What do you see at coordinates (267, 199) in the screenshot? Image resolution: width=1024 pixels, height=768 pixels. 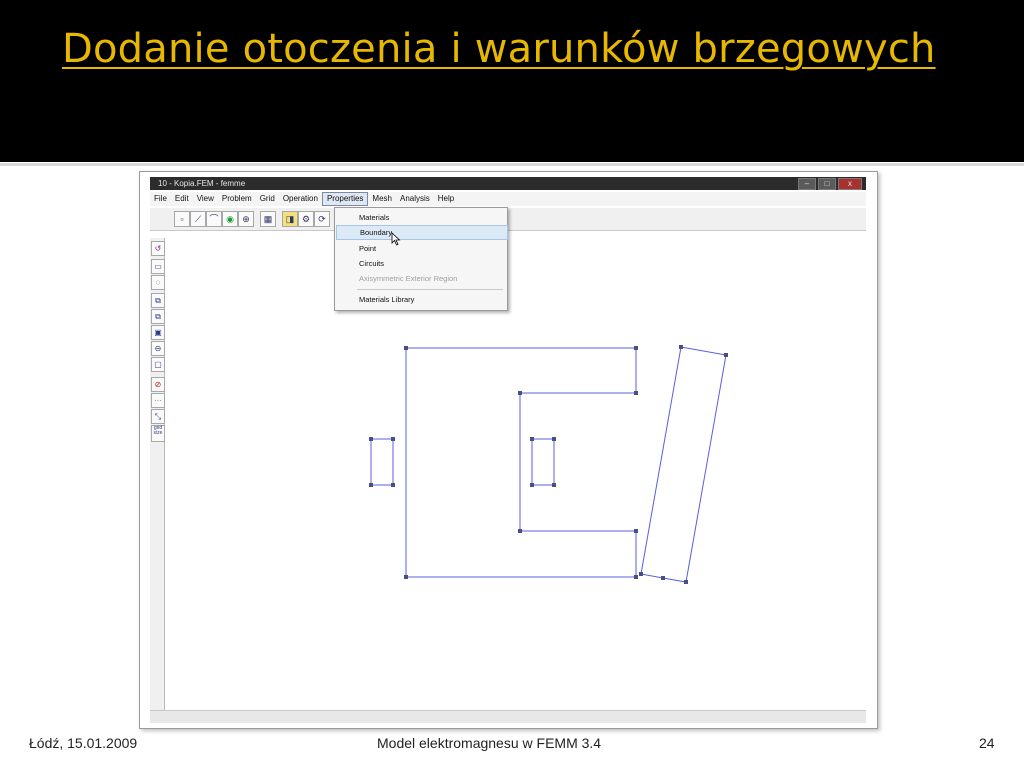 I see `menu-grid: Grid` at bounding box center [267, 199].